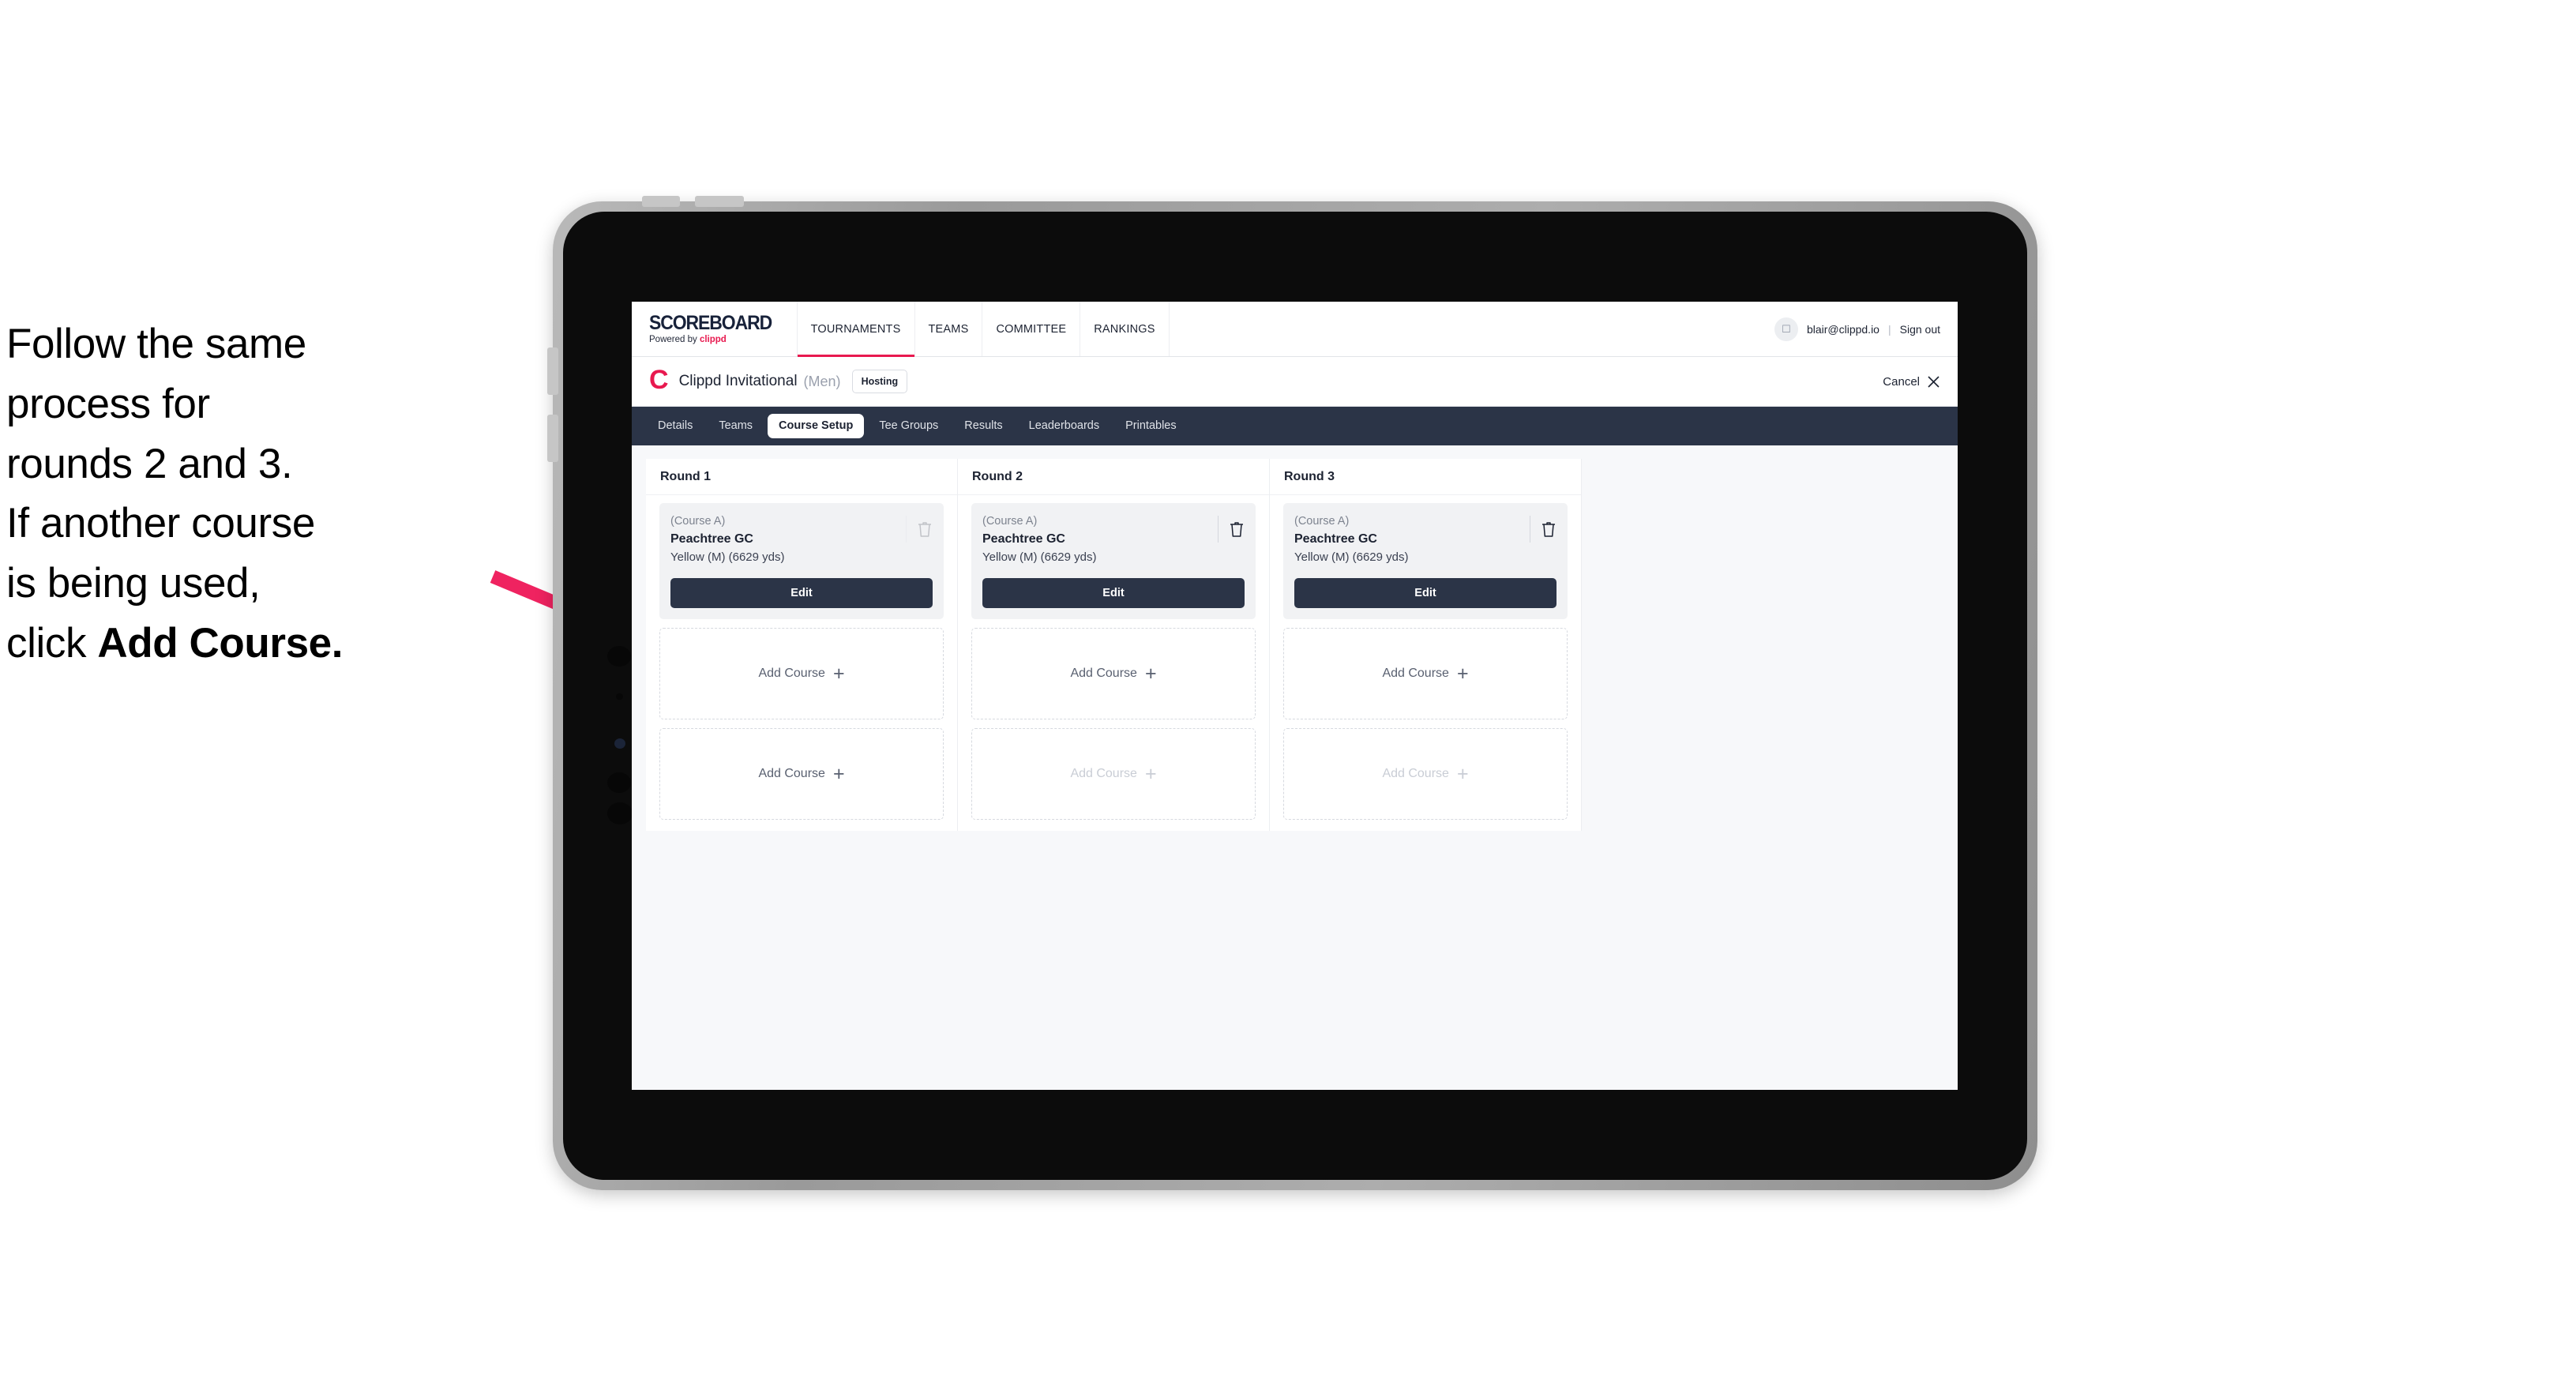  Describe the element at coordinates (1901, 381) in the screenshot. I see `cancel-label: Cancel` at that location.